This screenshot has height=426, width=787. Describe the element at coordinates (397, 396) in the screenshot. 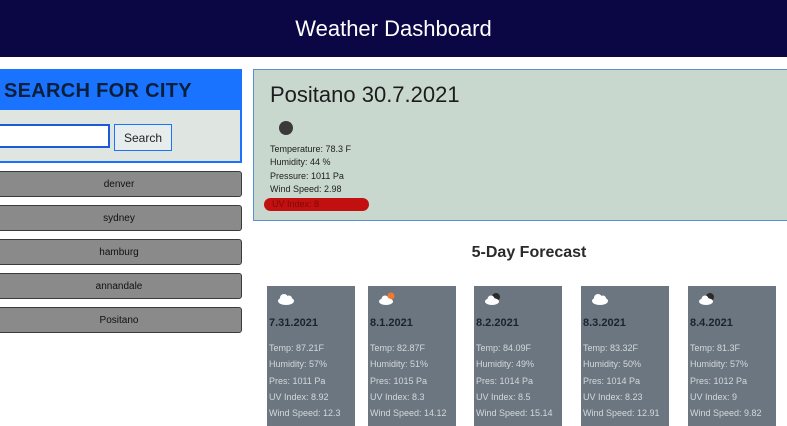

I see `forecast-uv: UV Index: 8.3` at that location.